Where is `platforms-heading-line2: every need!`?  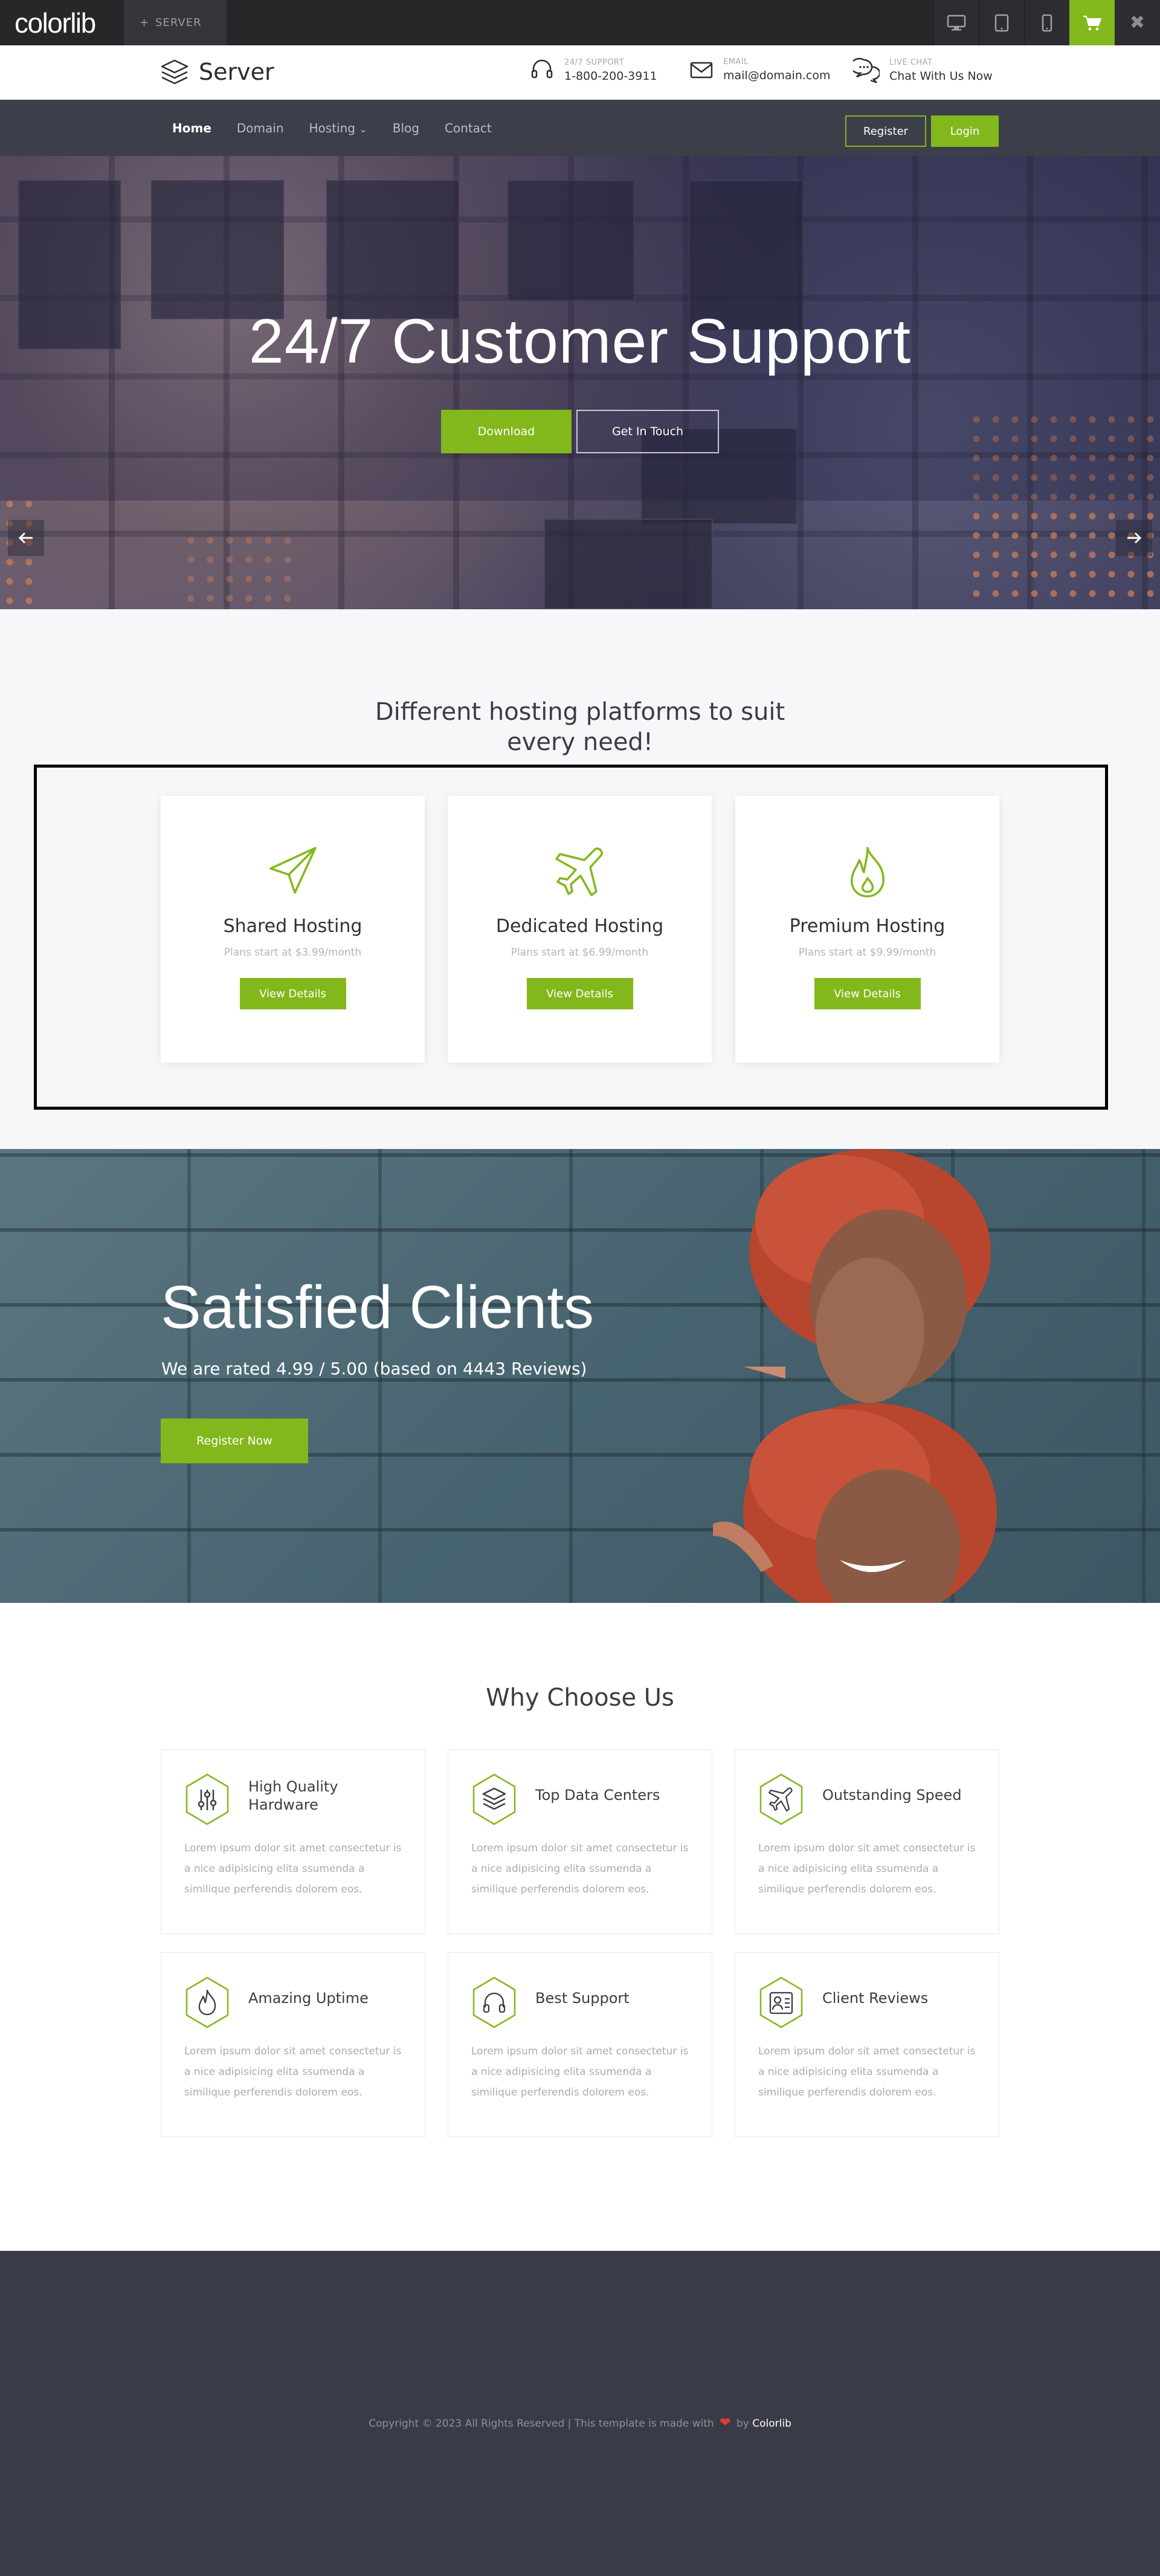
platforms-heading-line2: every need! is located at coordinates (580, 742).